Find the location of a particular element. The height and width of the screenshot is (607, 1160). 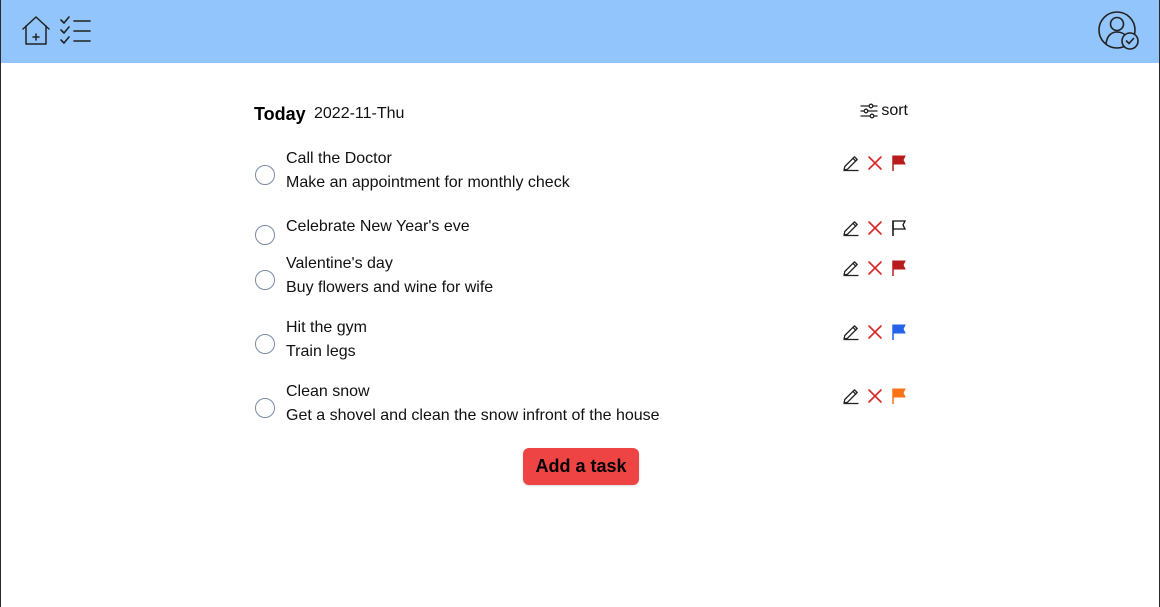

task-title: Valentine's day is located at coordinates (339, 263).